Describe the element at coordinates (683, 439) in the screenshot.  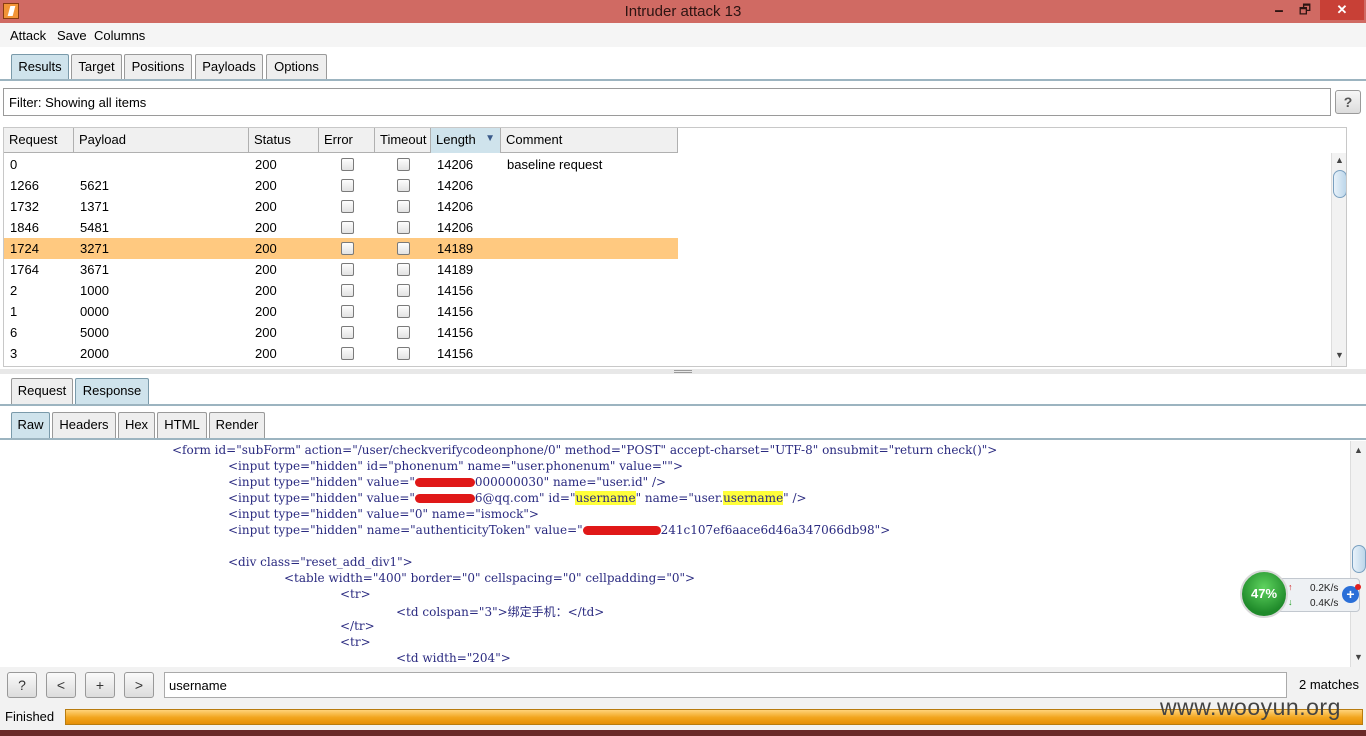
I see `view-tab-divider` at that location.